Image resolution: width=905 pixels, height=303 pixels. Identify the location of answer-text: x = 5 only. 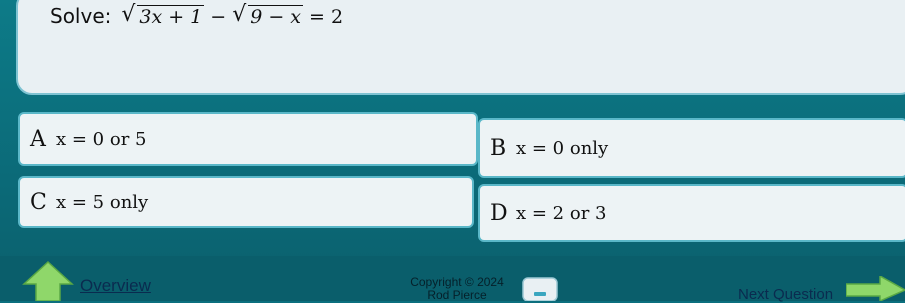
(102, 202).